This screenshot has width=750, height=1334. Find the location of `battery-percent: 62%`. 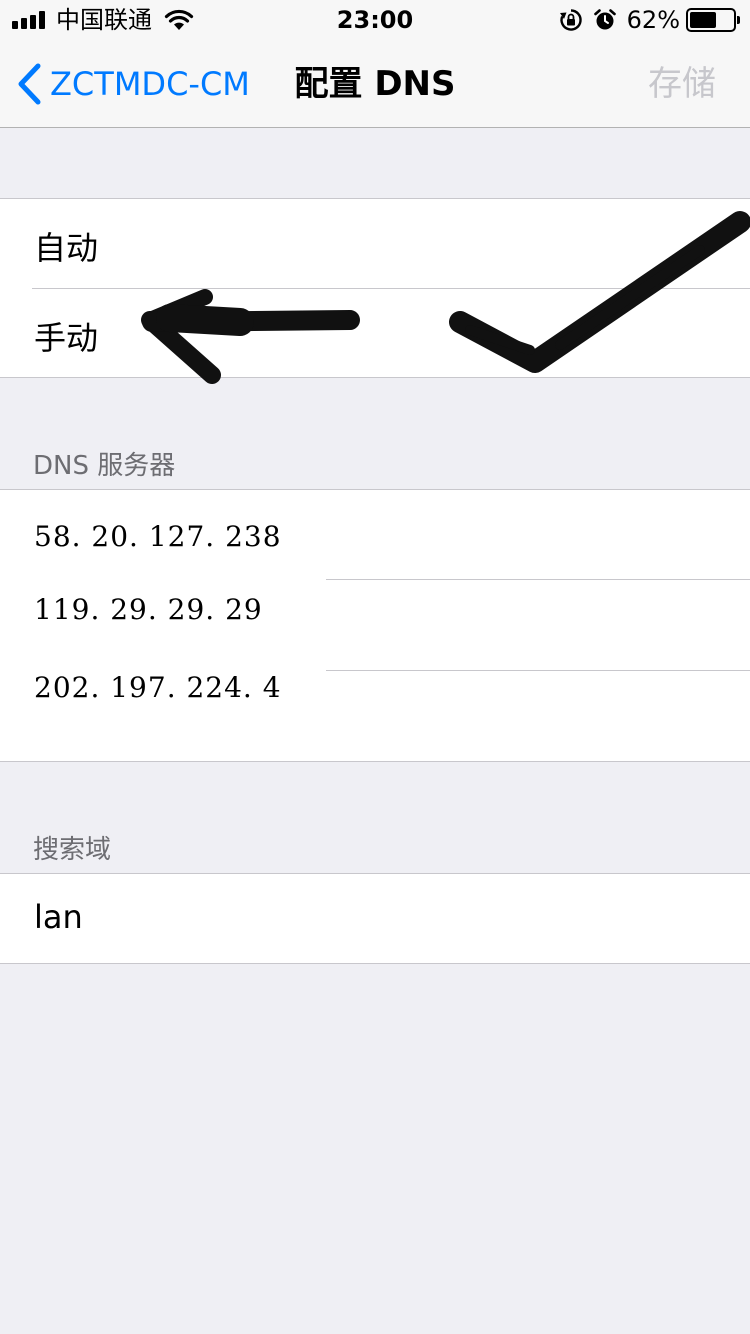

battery-percent: 62% is located at coordinates (653, 20).